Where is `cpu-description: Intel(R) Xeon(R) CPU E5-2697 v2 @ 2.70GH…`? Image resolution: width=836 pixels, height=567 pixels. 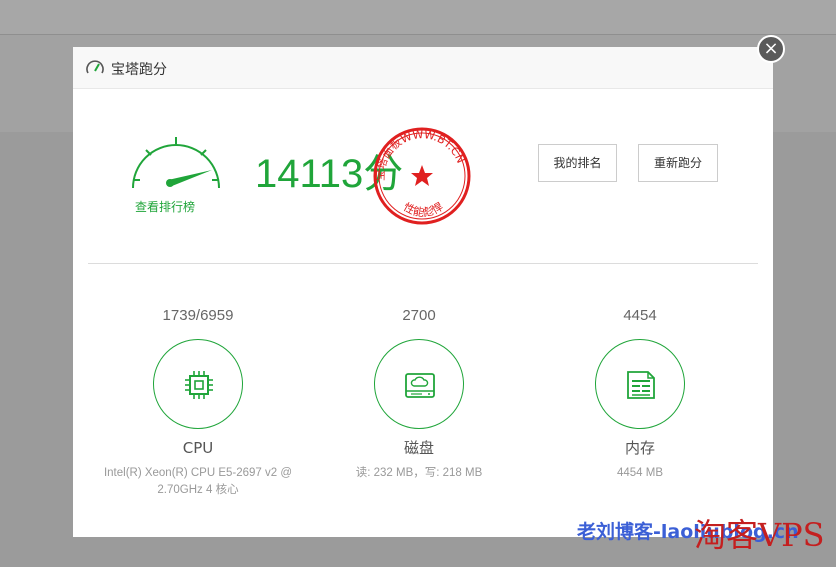
cpu-description: Intel(R) Xeon(R) CPU E5-2697 v2 @ 2.70GH… is located at coordinates (198, 481).